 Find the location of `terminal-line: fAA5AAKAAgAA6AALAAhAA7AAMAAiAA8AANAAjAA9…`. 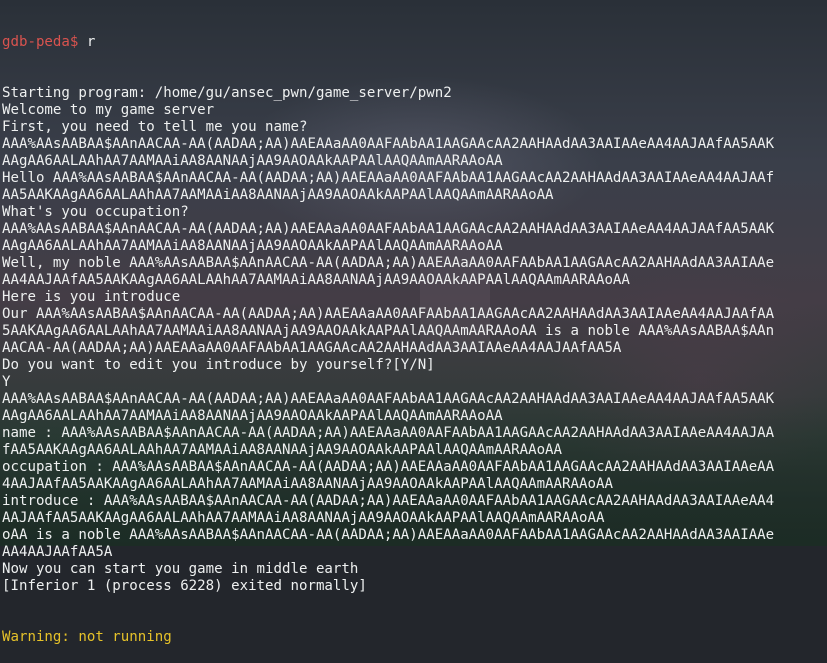

terminal-line: fAA5AAKAAgAA6AALAAhAA7AAMAAiAA8AANAAjAA9… is located at coordinates (282, 450).